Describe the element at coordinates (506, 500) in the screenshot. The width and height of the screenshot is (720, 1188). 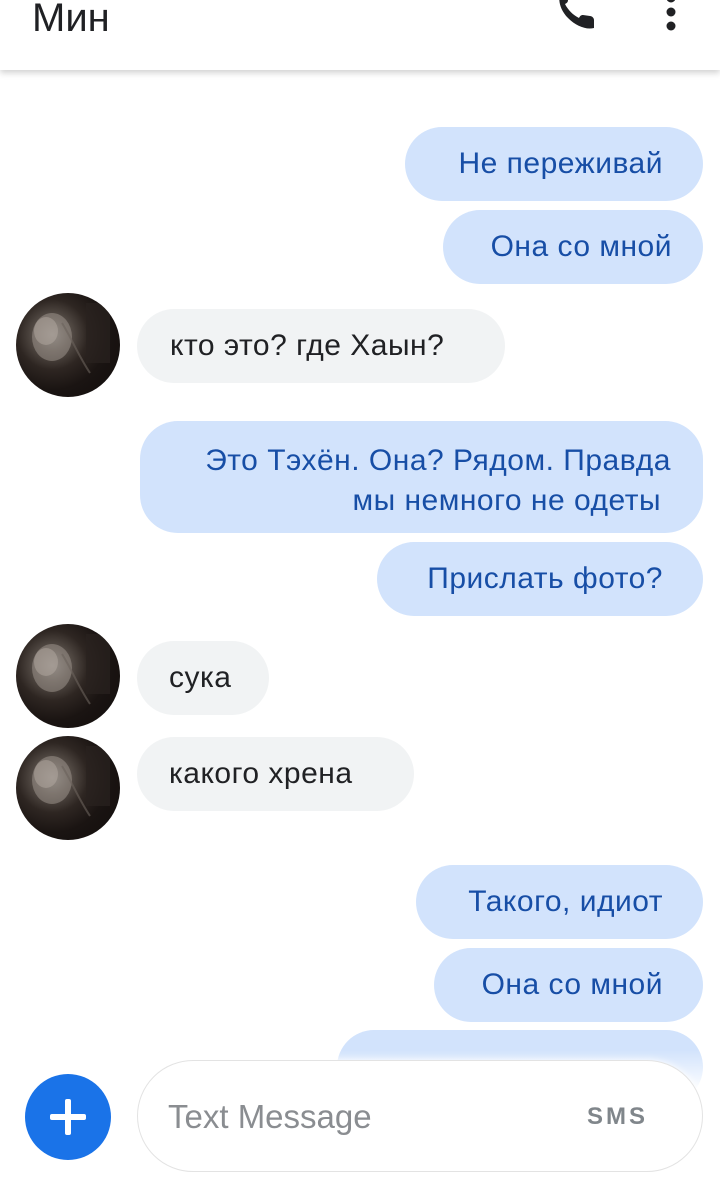
I see `message-text-line: мы немного не одеты` at that location.